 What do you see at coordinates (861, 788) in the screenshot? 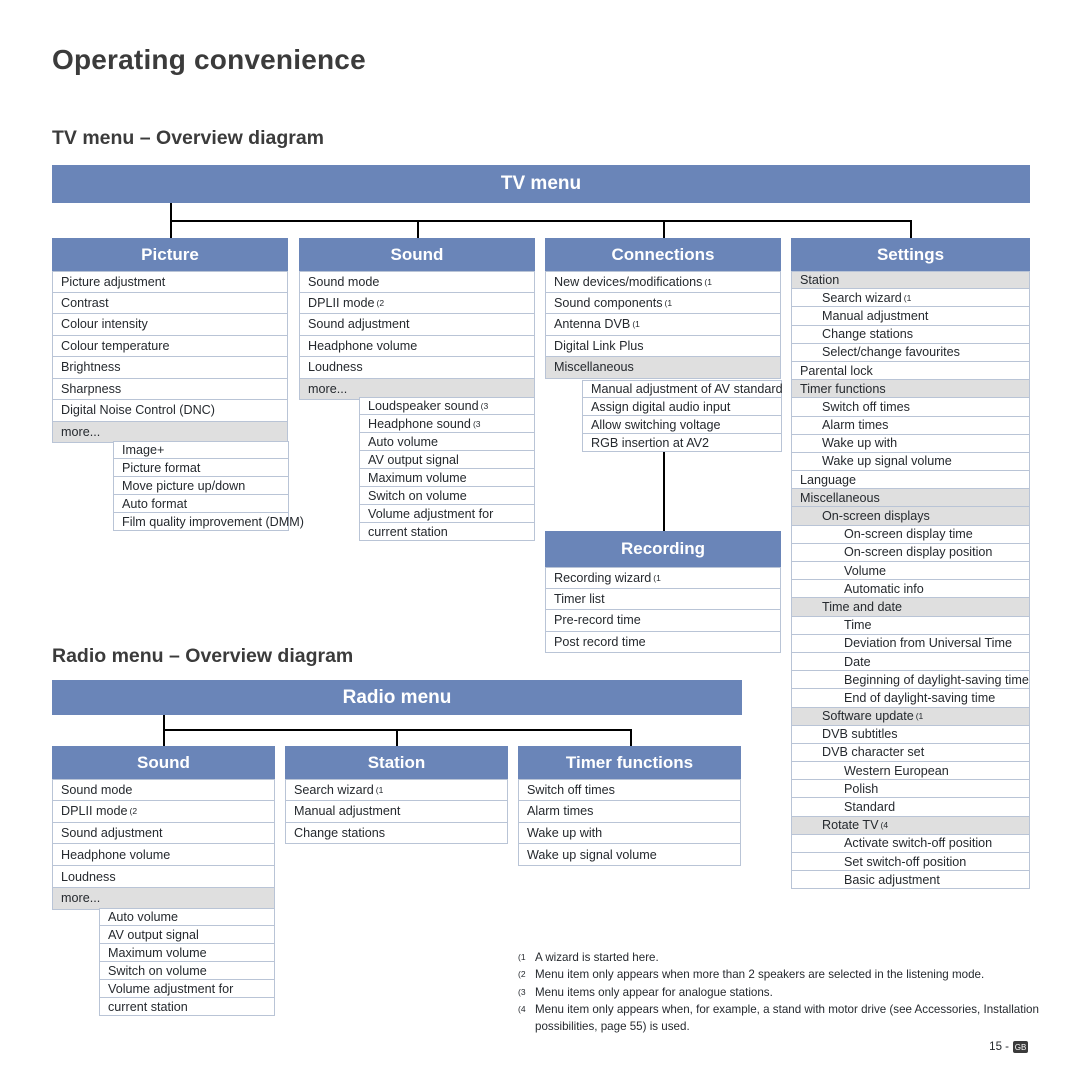
I see `settings-item-label: Polish` at bounding box center [861, 788].